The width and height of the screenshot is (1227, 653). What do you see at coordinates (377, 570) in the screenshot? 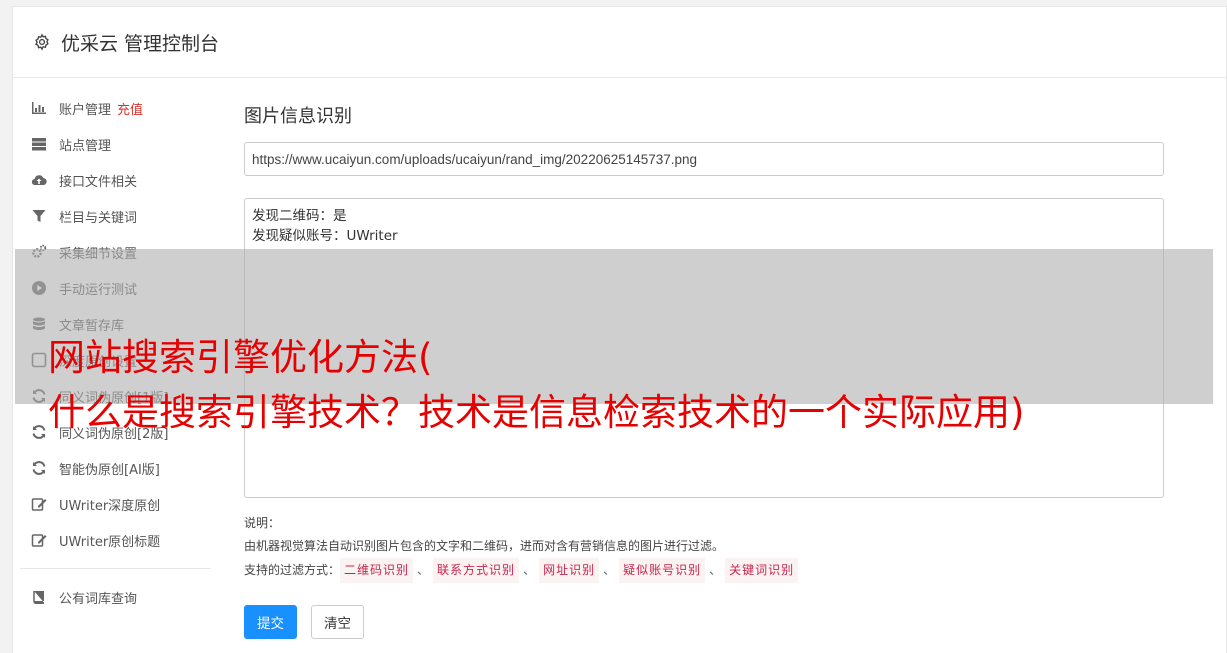
I see `filter-tag: 二维码识别` at bounding box center [377, 570].